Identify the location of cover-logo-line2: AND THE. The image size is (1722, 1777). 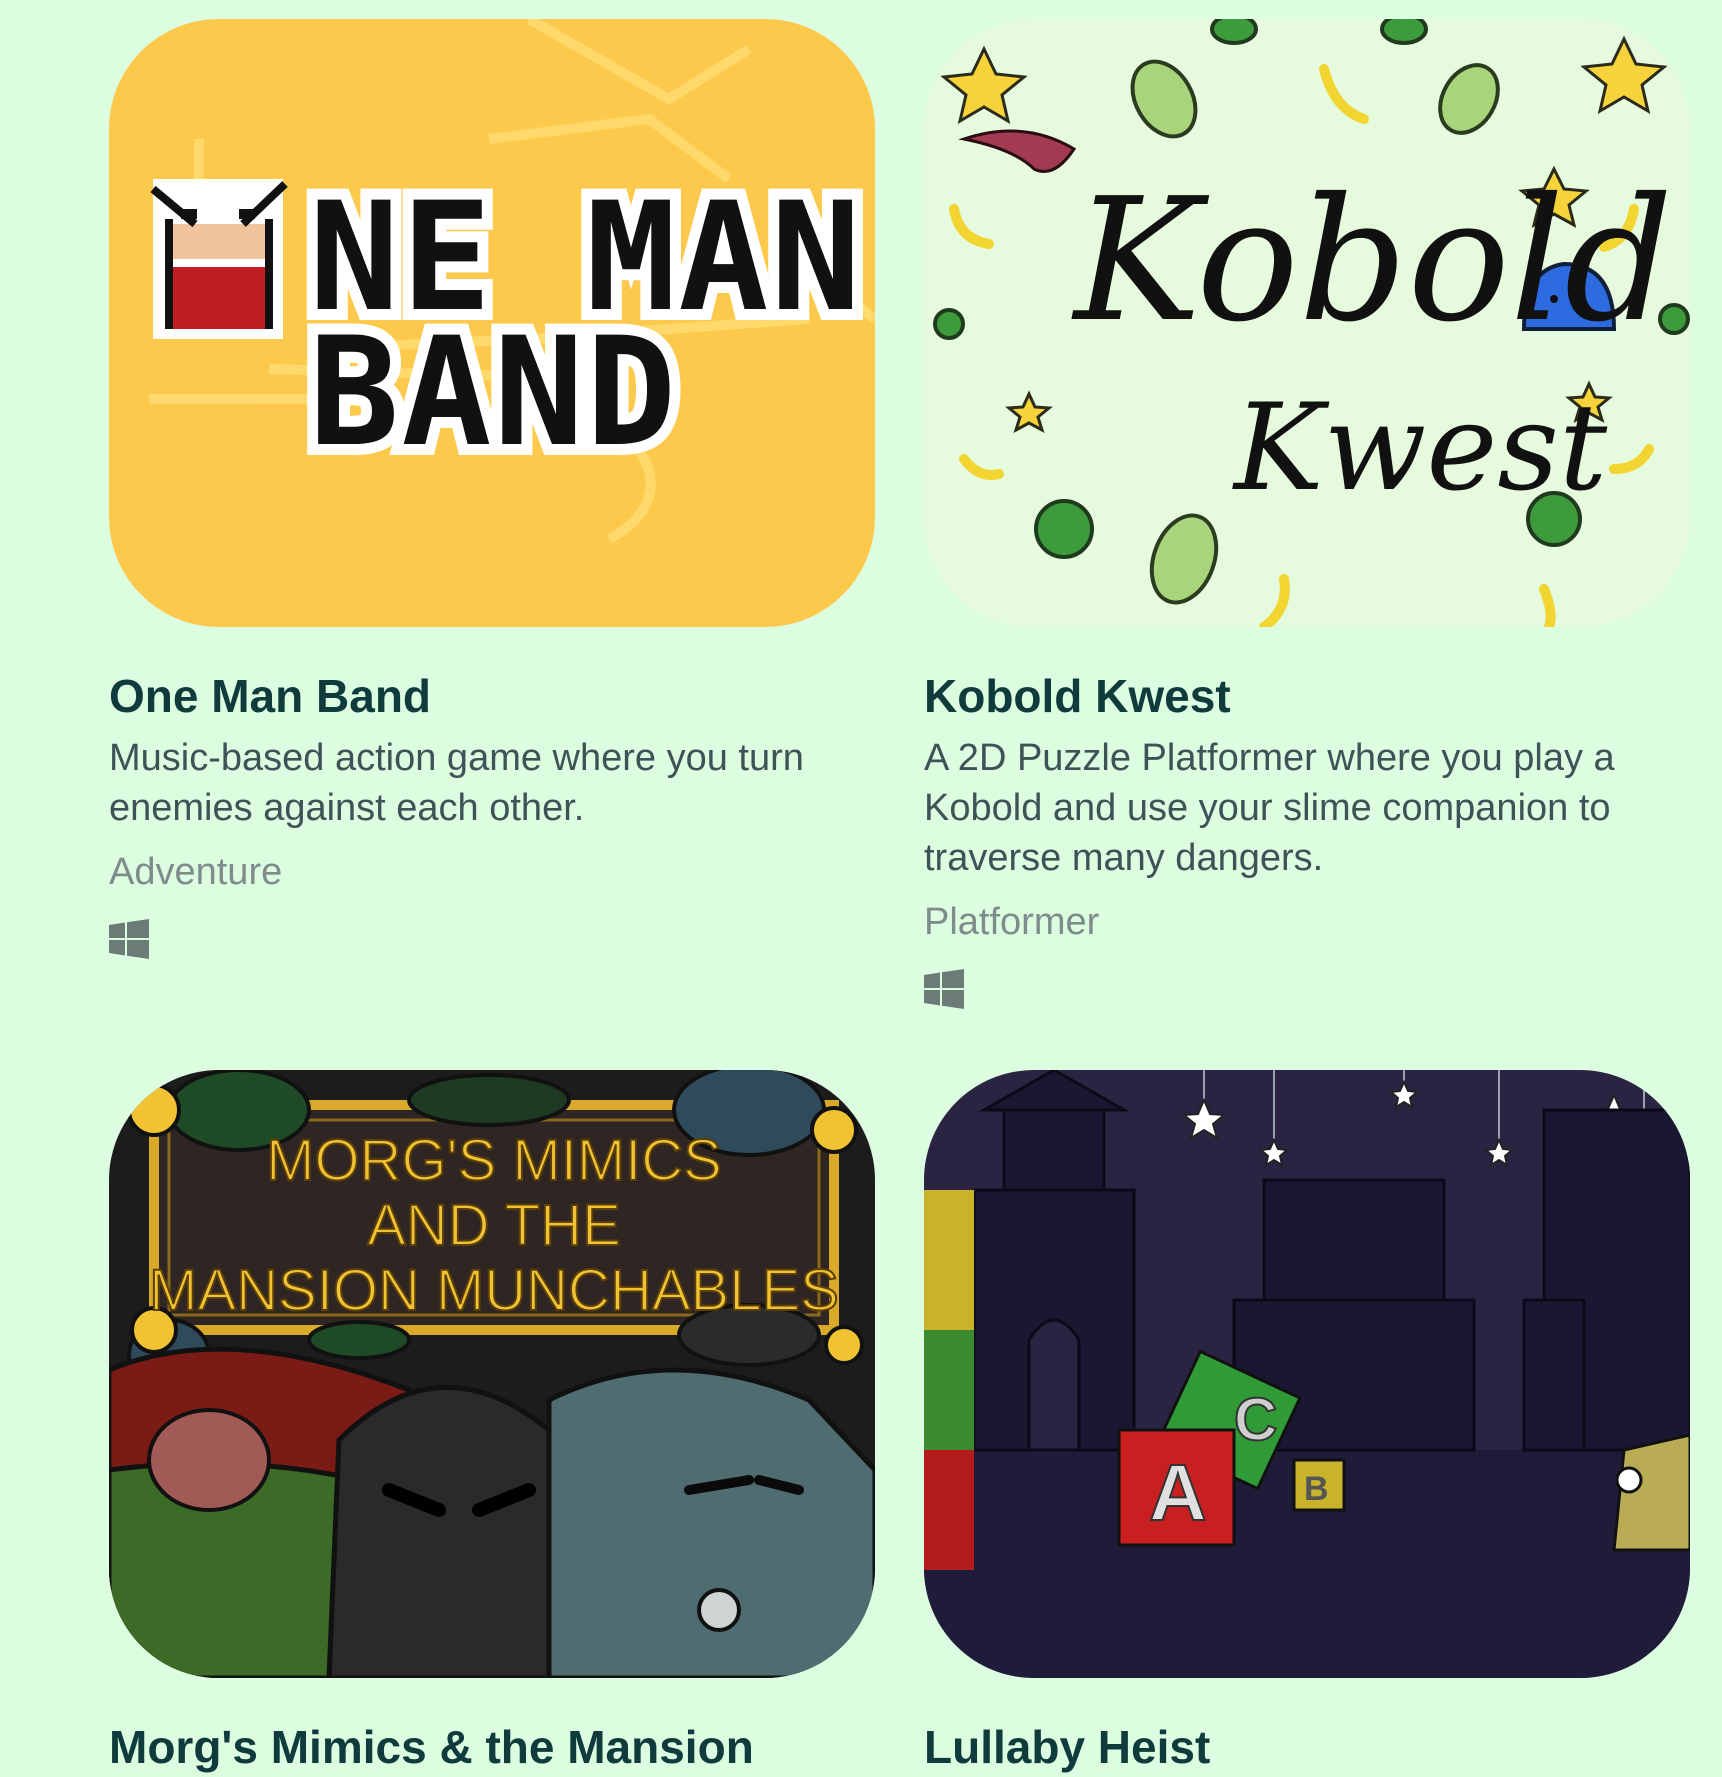
(494, 1225).